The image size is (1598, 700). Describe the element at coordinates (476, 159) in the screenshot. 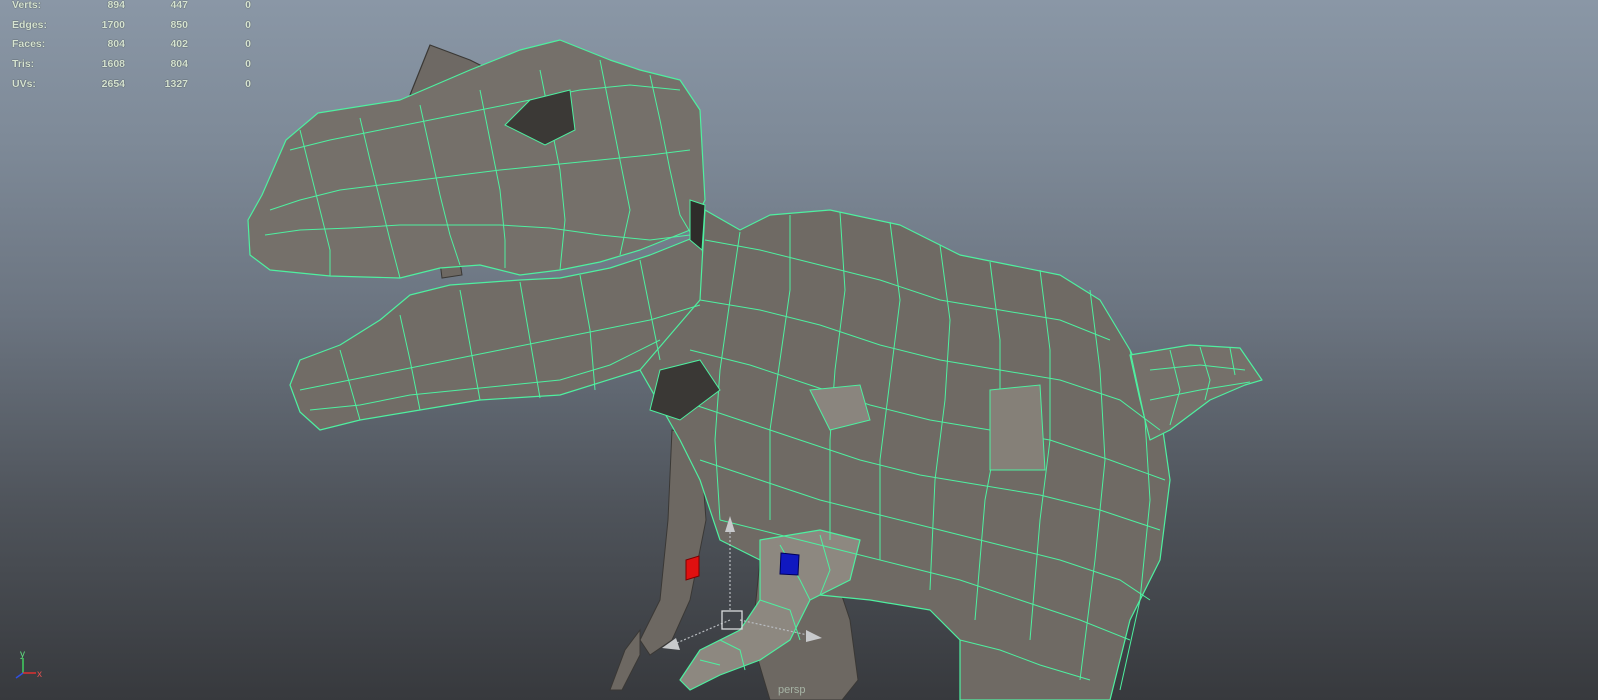

I see `upper-jaw` at that location.